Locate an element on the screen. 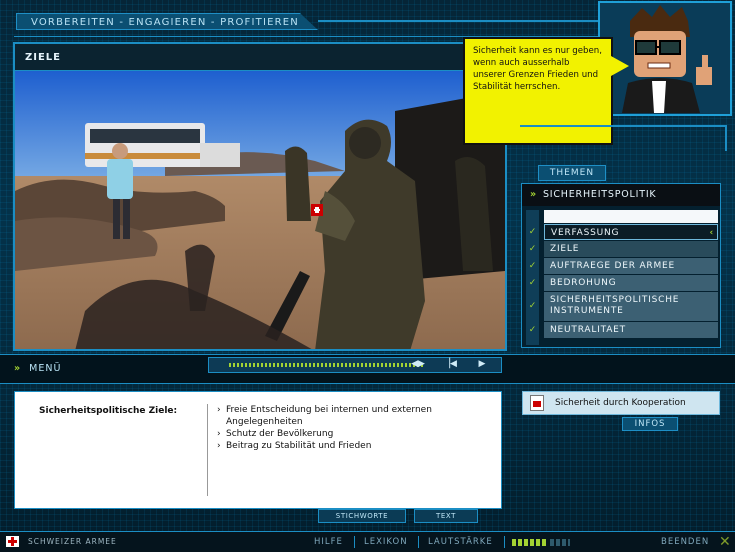 Image resolution: width=735 pixels, height=552 pixels. info-item-kooperation: Sicherheit durch Kooperation is located at coordinates (621, 403).